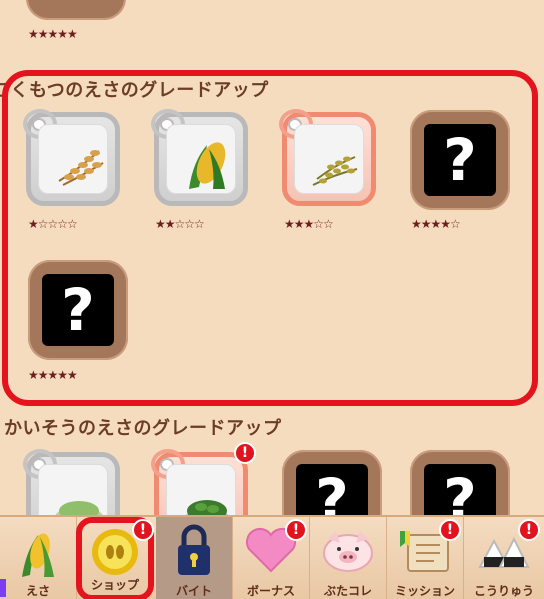 The image size is (544, 599). I want to click on tab-label: ボーナス, so click(270, 591).